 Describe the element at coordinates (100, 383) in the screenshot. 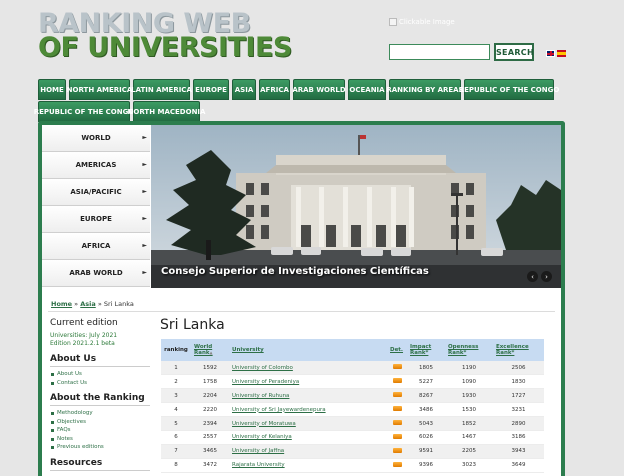

I see `contact-us-link: Contact Us` at that location.